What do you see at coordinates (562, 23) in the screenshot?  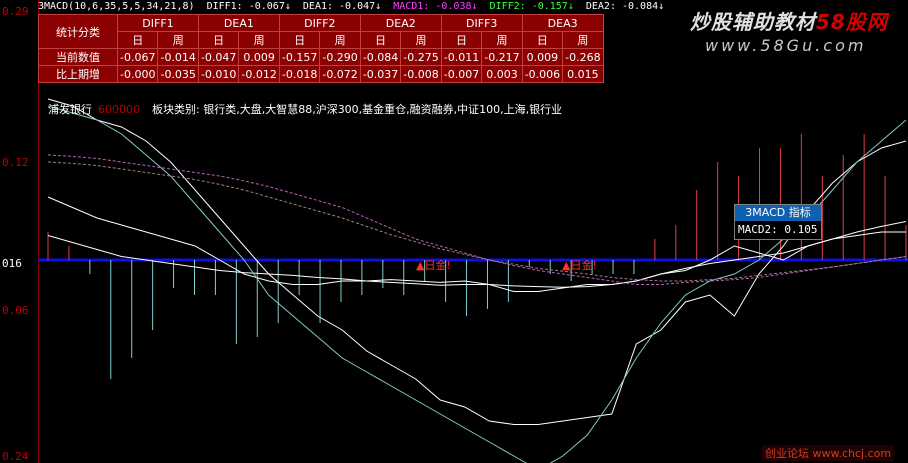 I see `group-header: DEA3` at bounding box center [562, 23].